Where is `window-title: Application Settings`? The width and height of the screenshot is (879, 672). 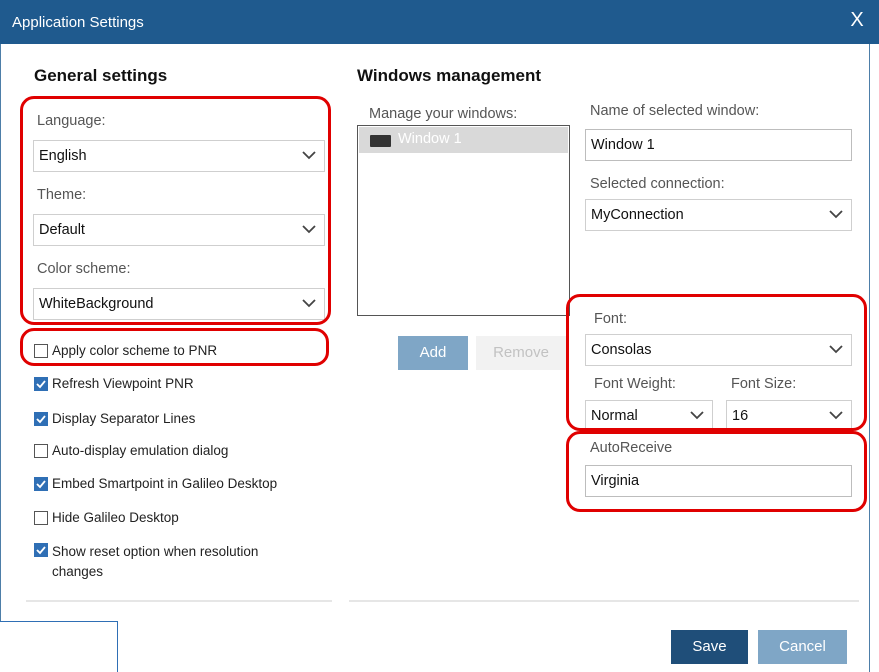 window-title: Application Settings is located at coordinates (78, 22).